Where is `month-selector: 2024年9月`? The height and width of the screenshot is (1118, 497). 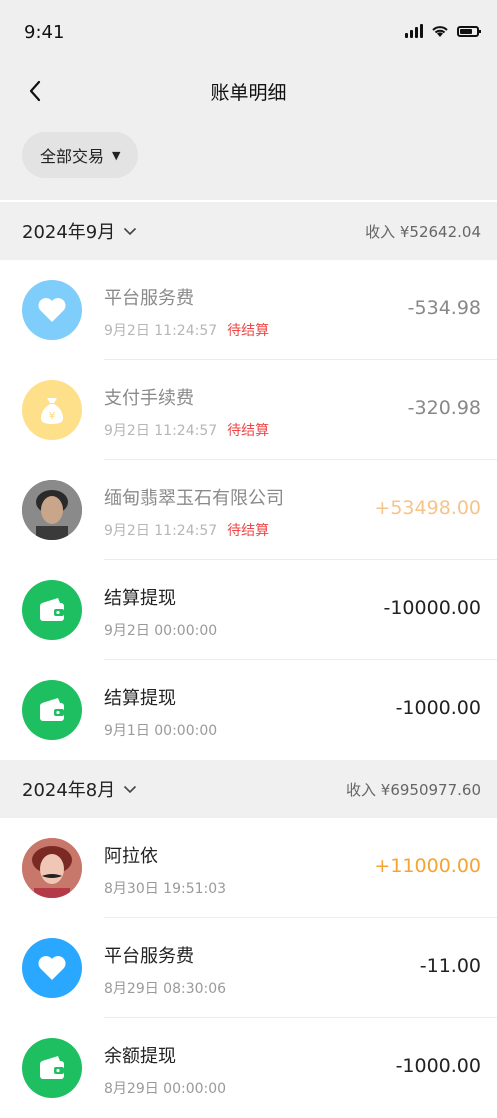
month-selector: 2024年9月 is located at coordinates (79, 231).